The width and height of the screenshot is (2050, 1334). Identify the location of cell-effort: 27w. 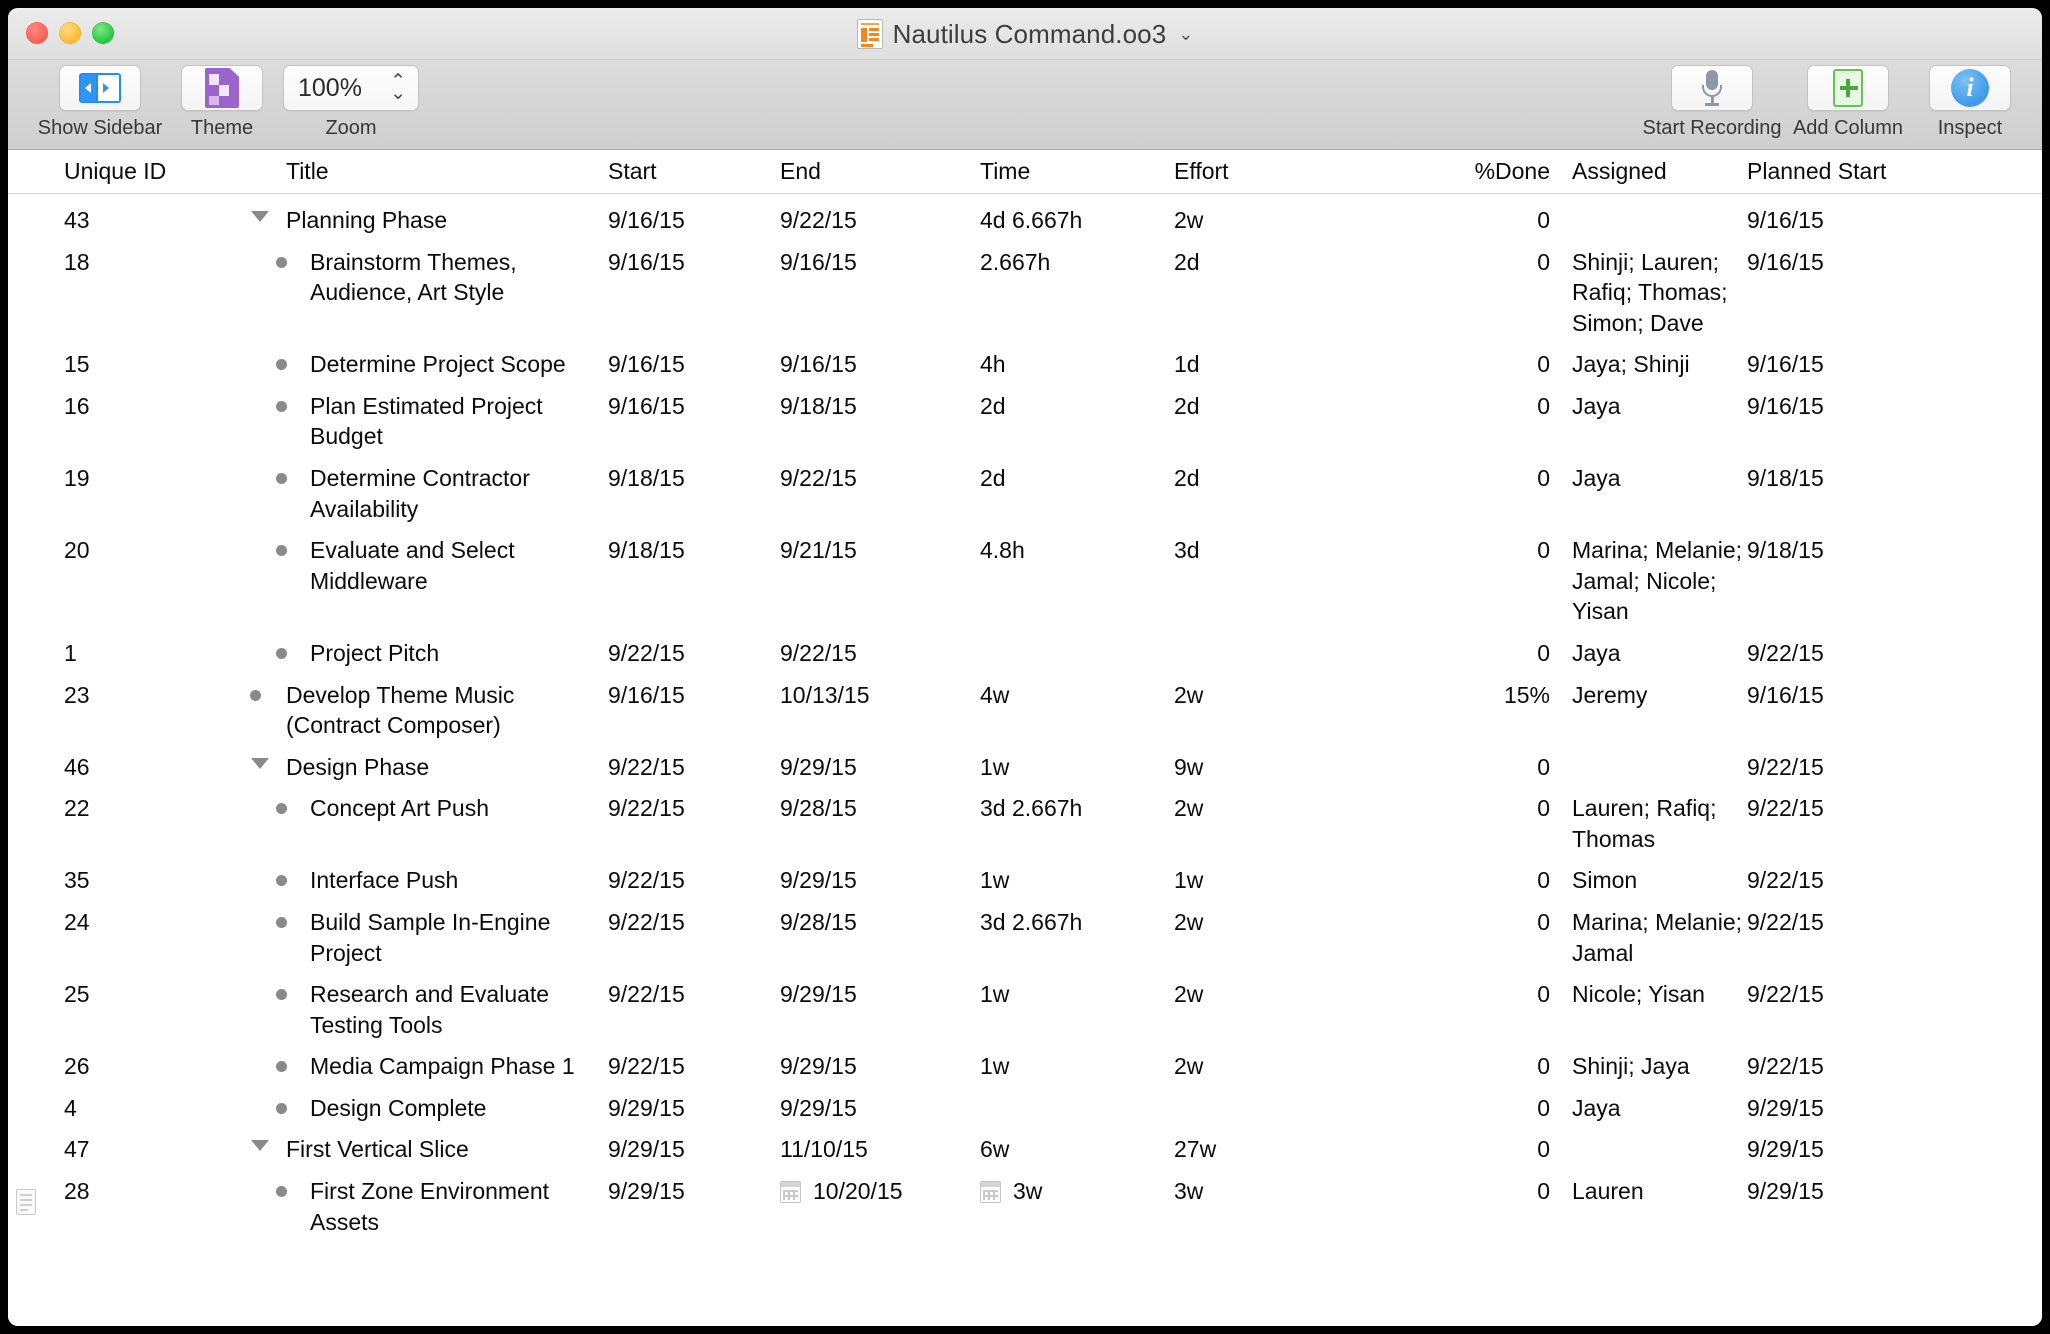
(1195, 1149).